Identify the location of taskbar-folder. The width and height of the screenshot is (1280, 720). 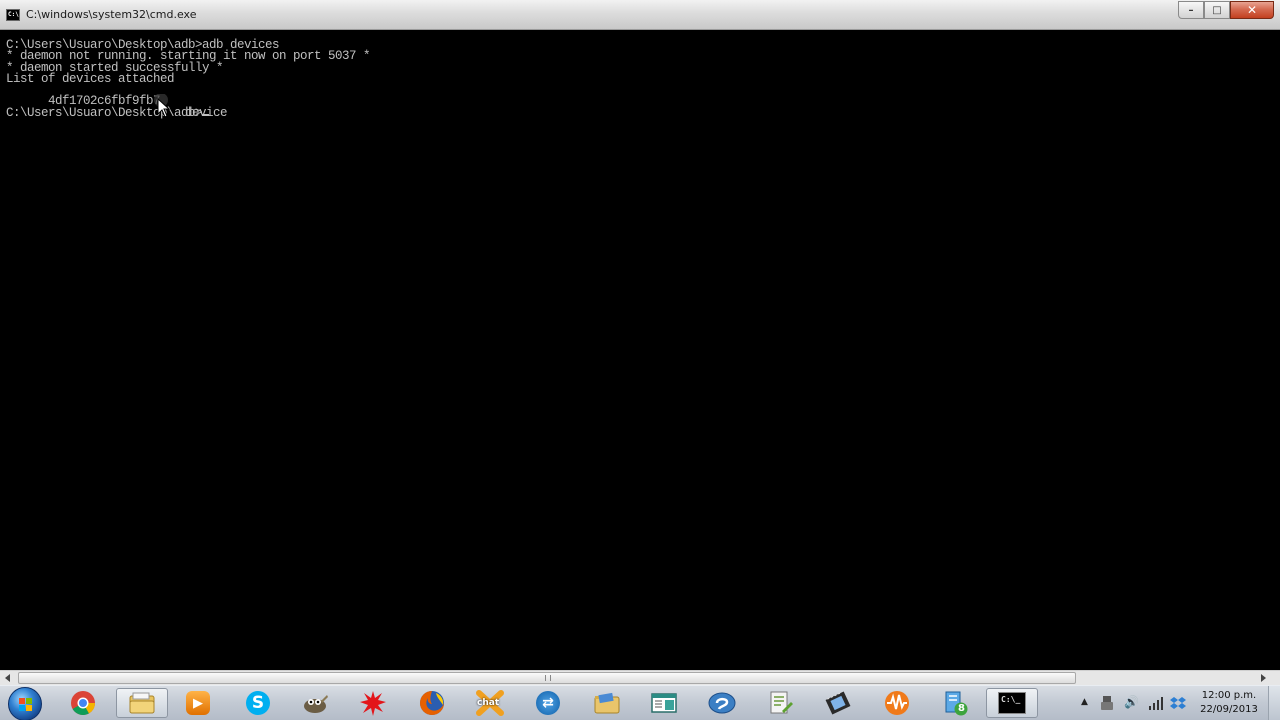
(607, 703).